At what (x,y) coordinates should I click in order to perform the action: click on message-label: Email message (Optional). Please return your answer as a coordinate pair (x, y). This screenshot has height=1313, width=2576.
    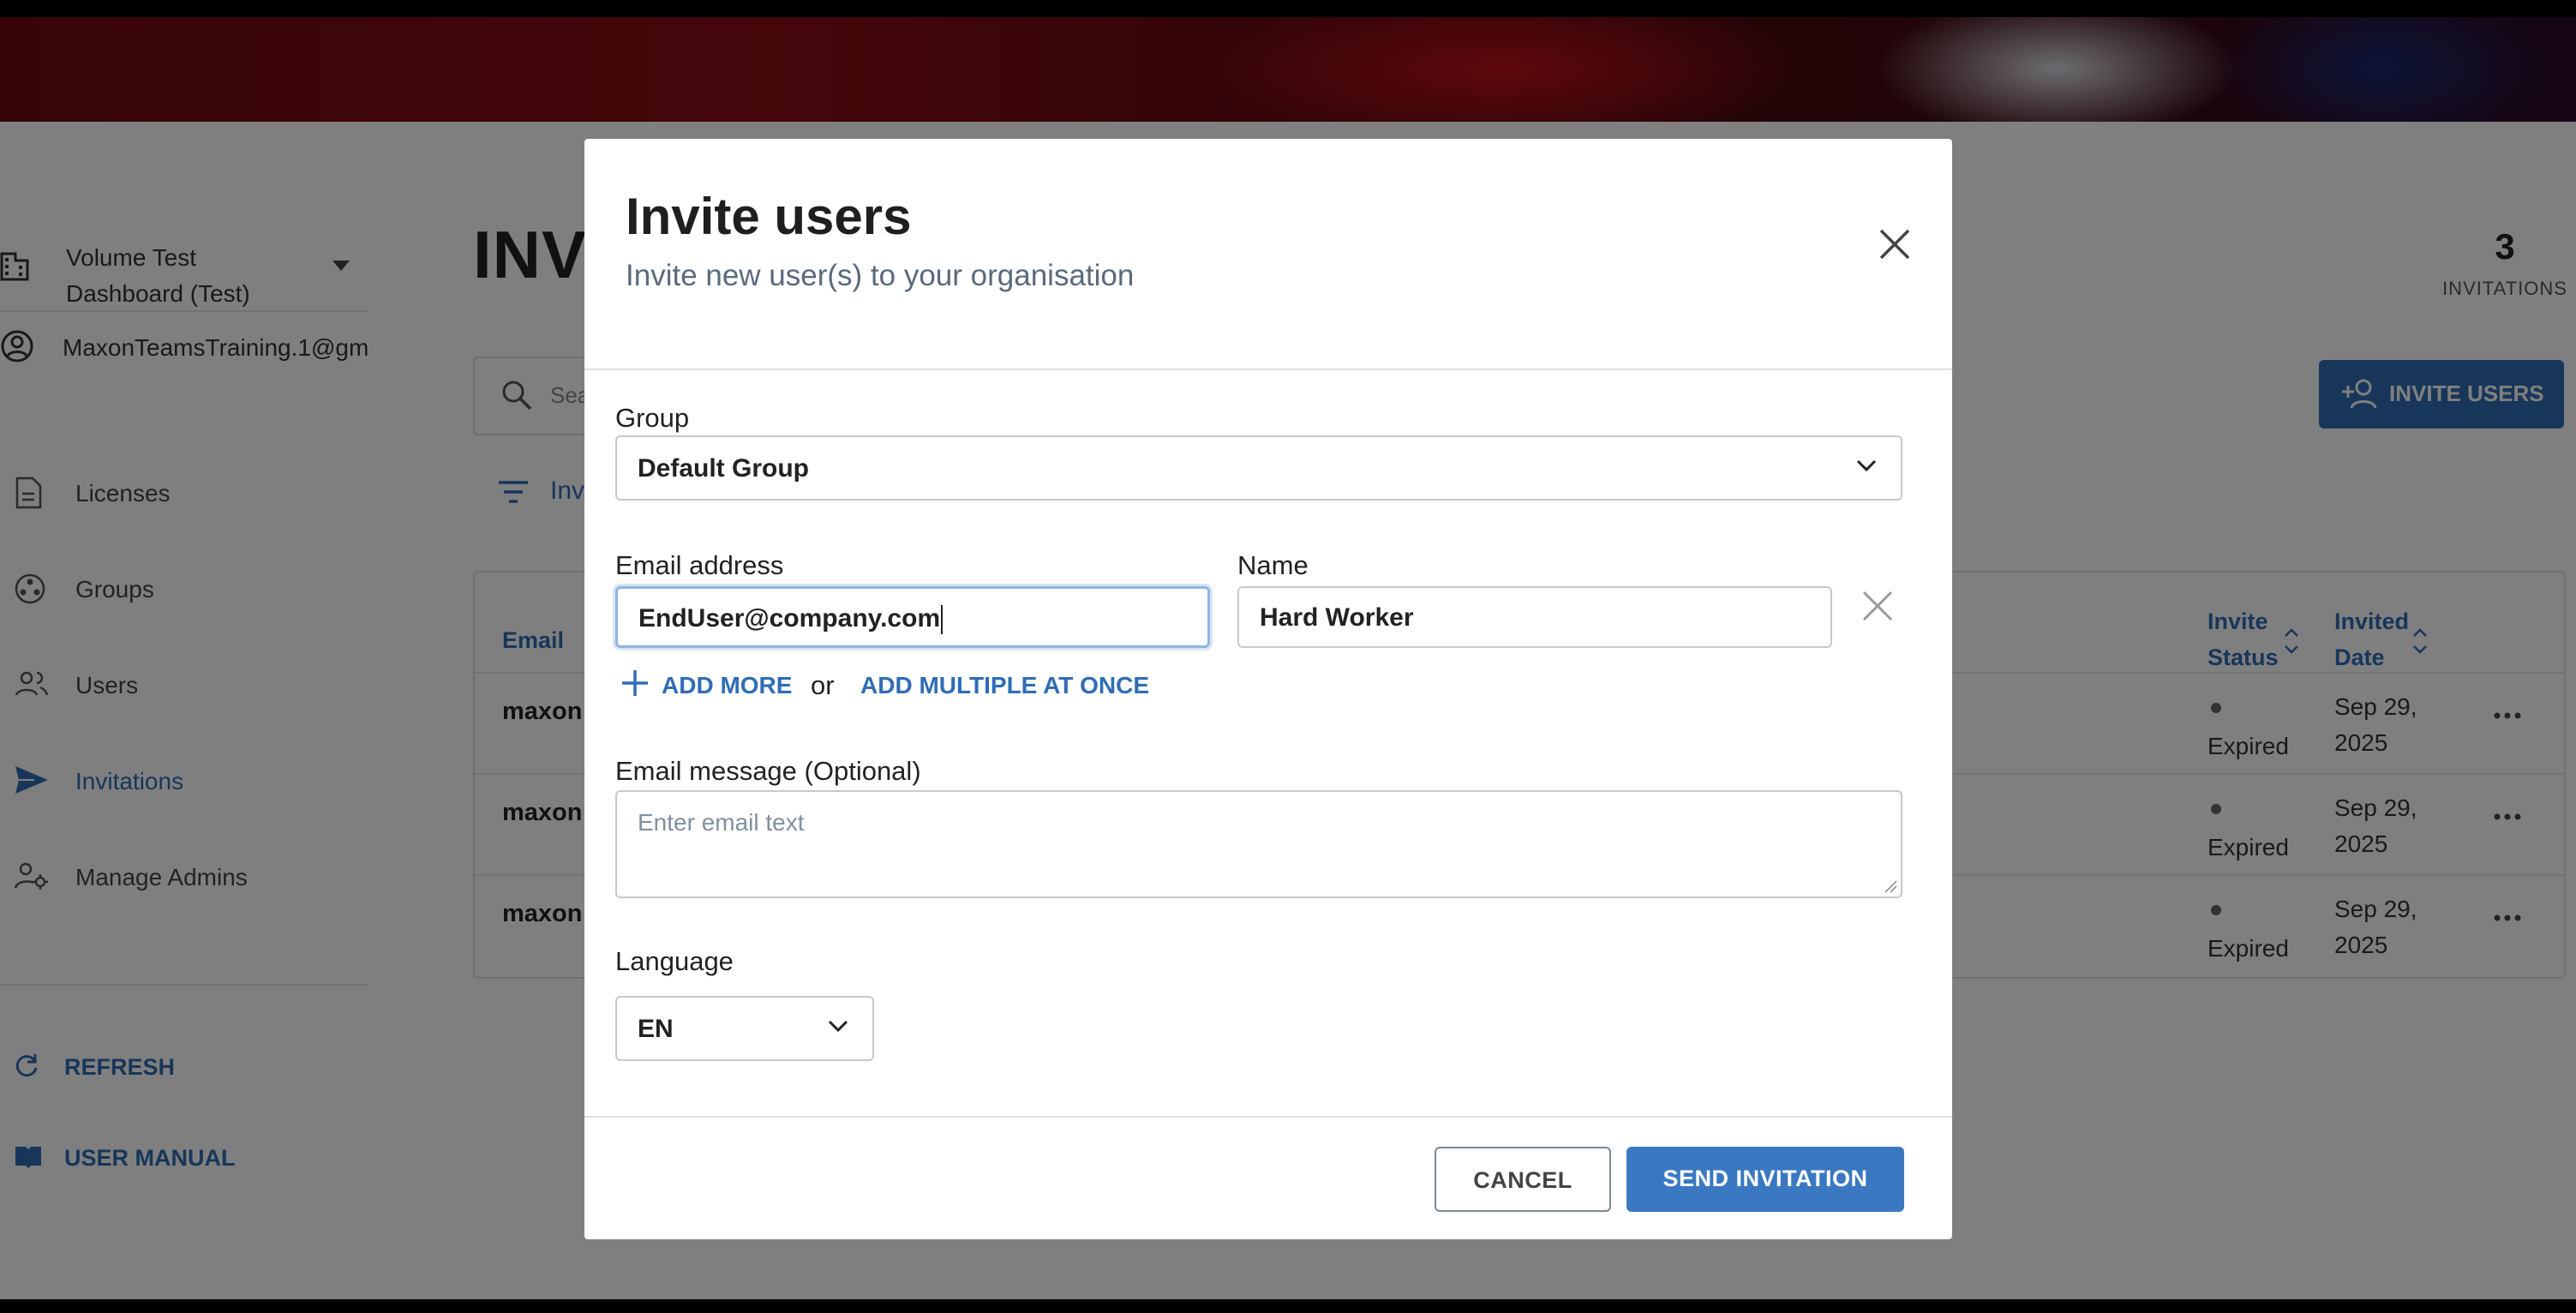
    Looking at the image, I should click on (768, 771).